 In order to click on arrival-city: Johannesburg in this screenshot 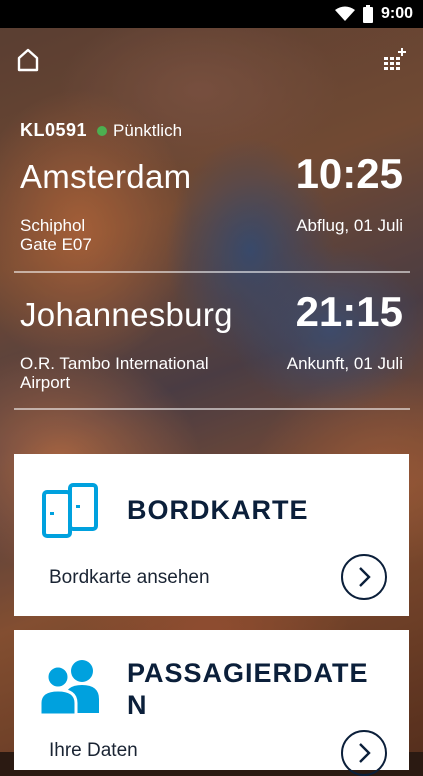, I will do `click(126, 314)`.